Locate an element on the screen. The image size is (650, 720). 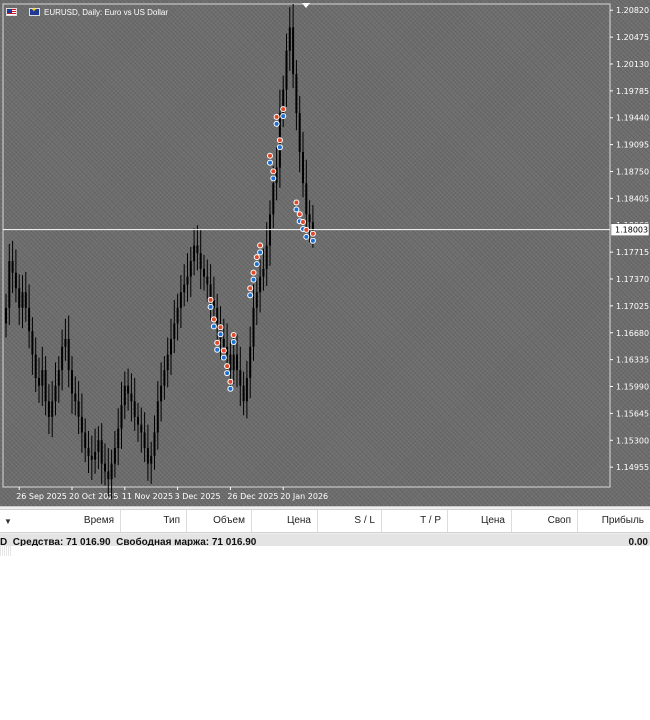
time-axis-label: 26 Dec 2025 is located at coordinates (252, 496).